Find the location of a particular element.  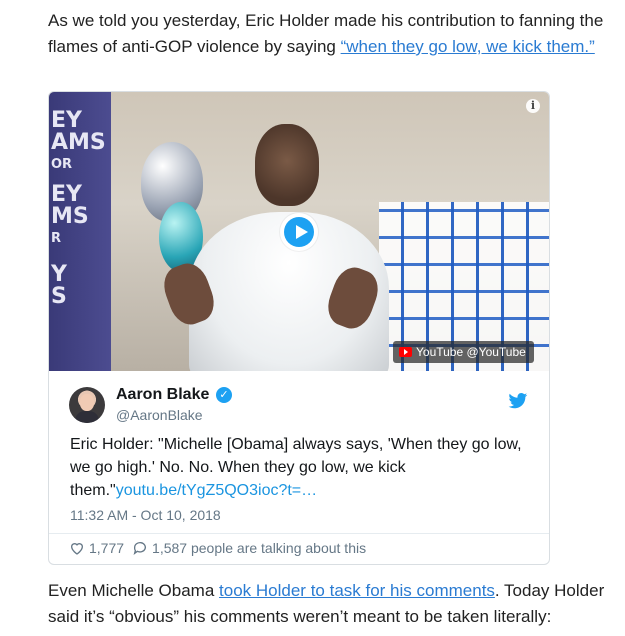

banner-text: S is located at coordinates (59, 296).